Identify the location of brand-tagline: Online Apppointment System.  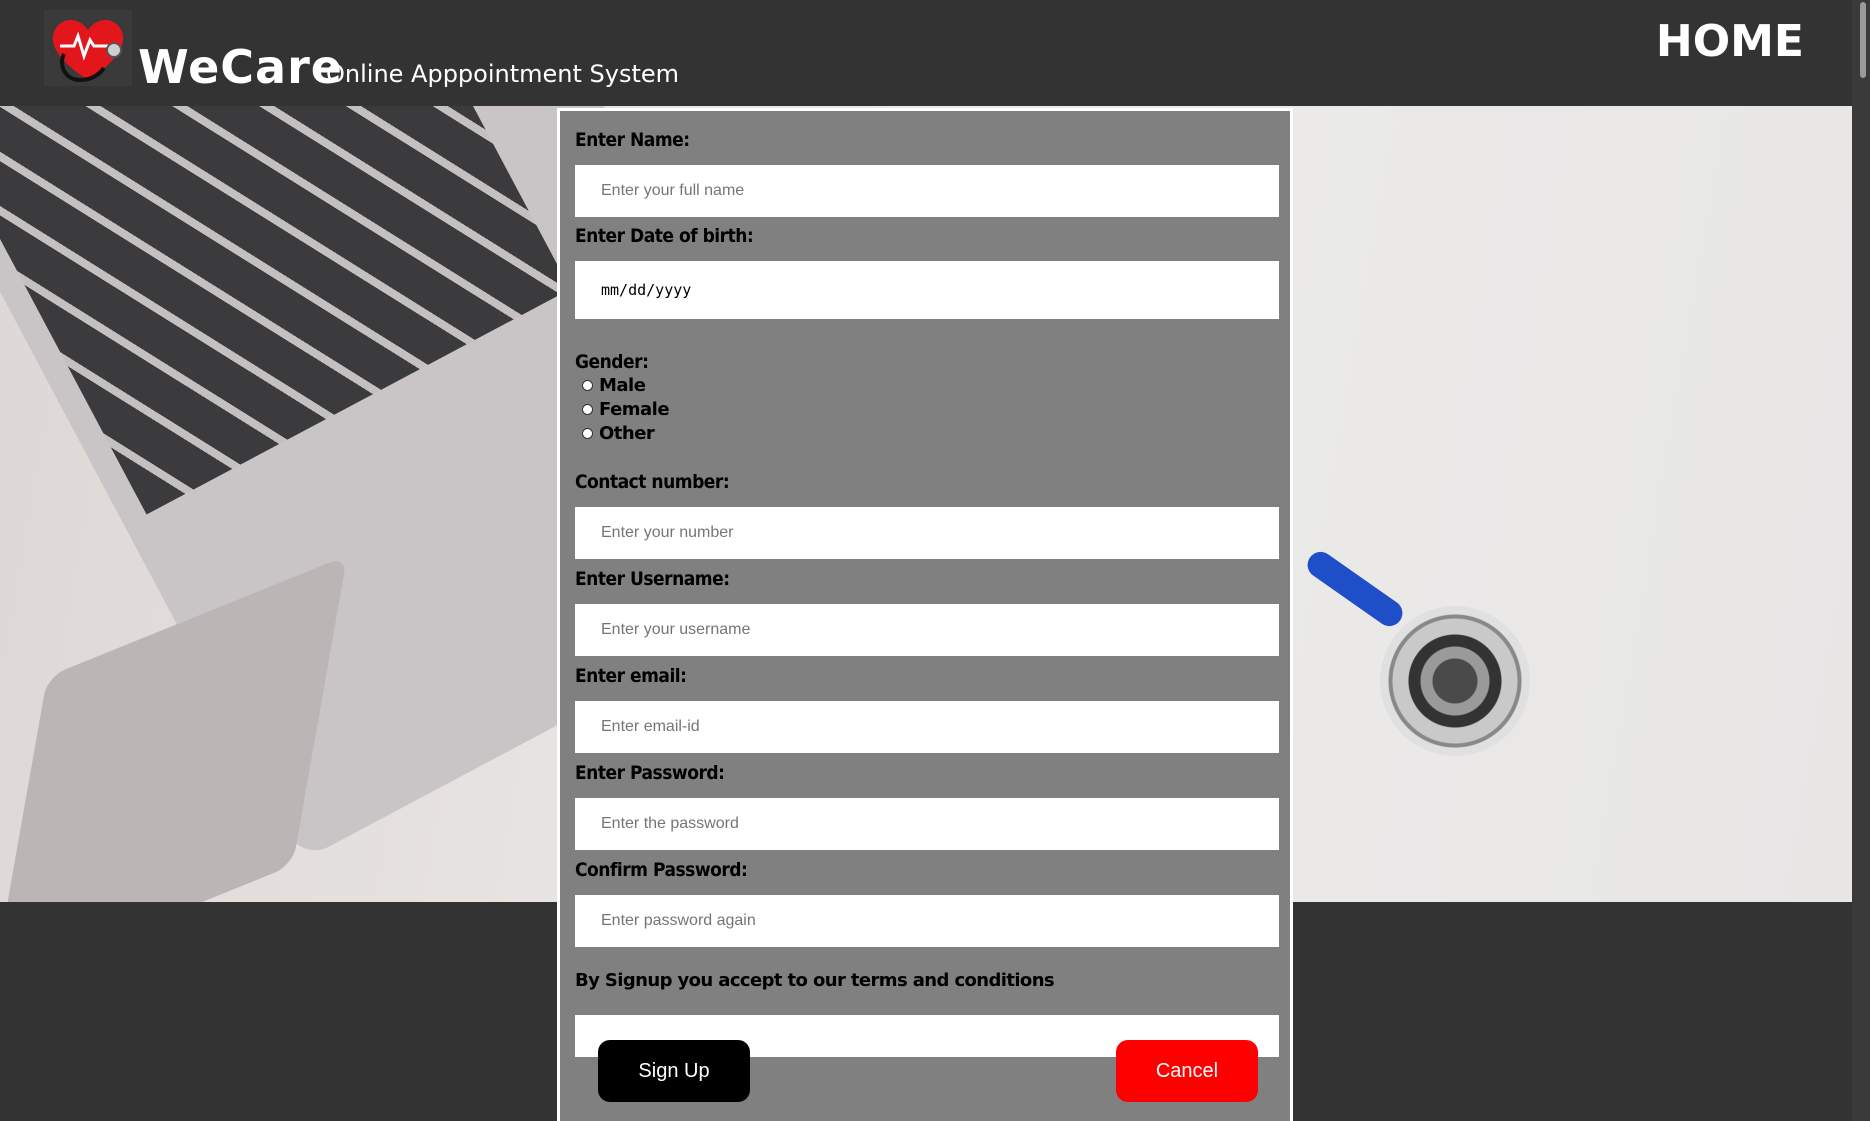
(503, 74).